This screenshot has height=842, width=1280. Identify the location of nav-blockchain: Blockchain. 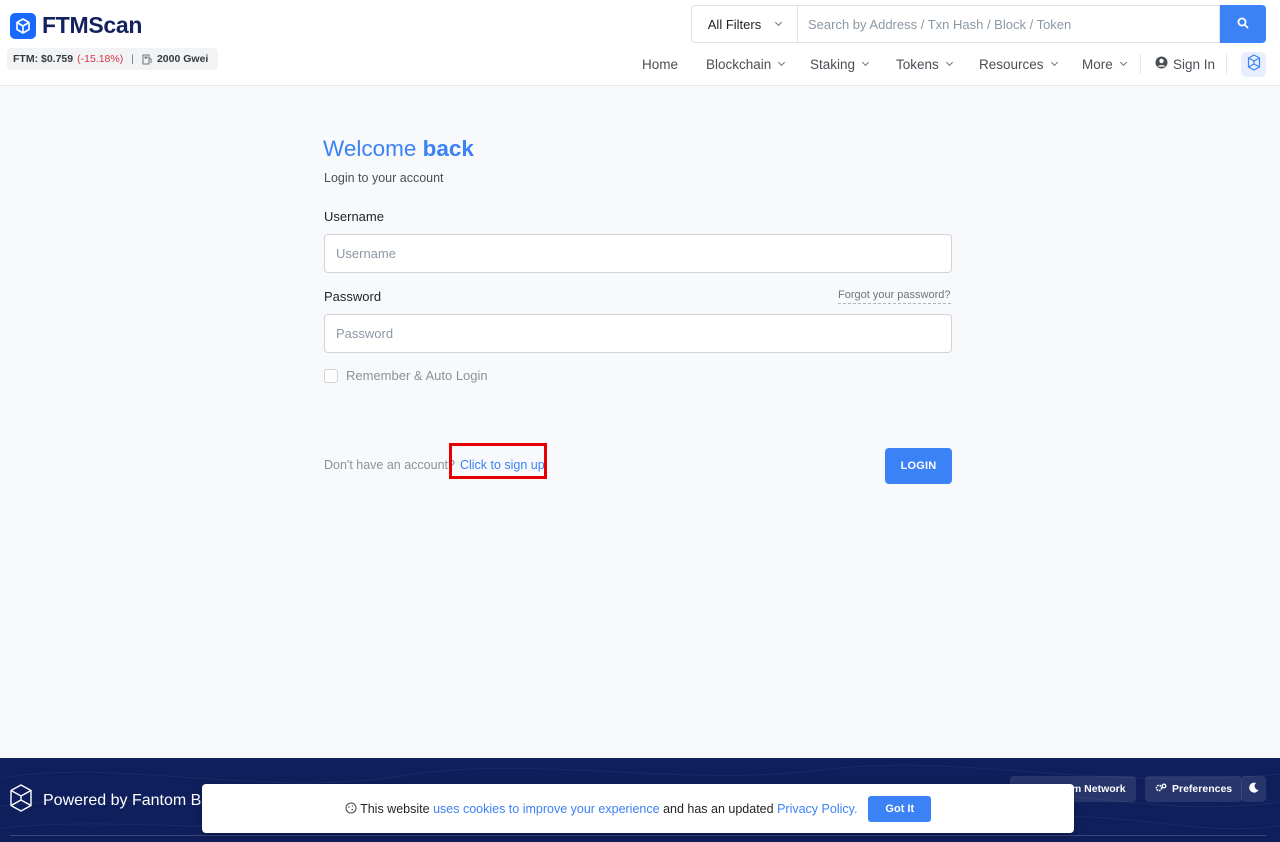
(746, 64).